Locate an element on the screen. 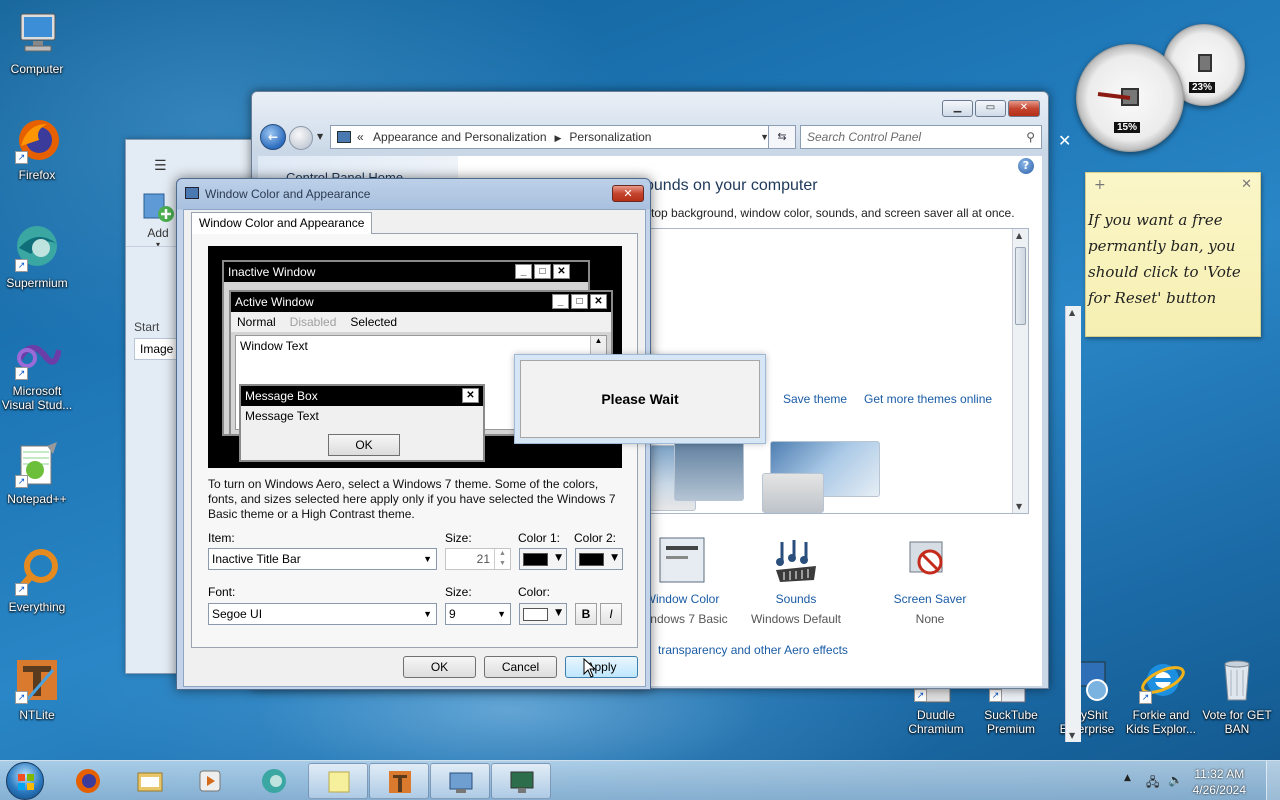 The height and width of the screenshot is (800, 1280). close-note-icon: ✕ is located at coordinates (1246, 184).